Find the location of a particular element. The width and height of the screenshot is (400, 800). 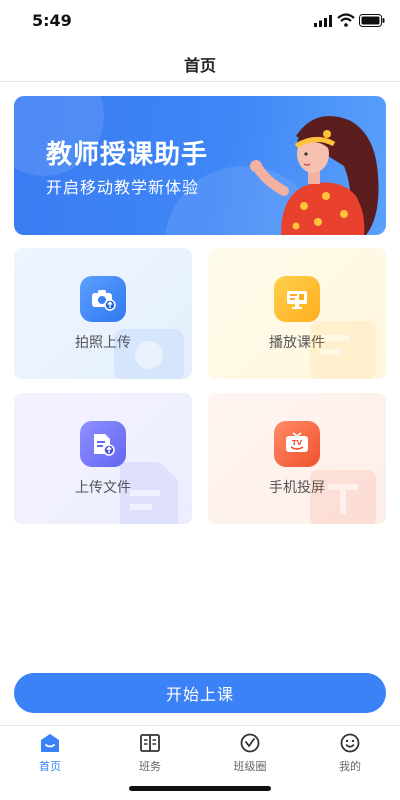

tv-watermark-icon is located at coordinates (343, 497).